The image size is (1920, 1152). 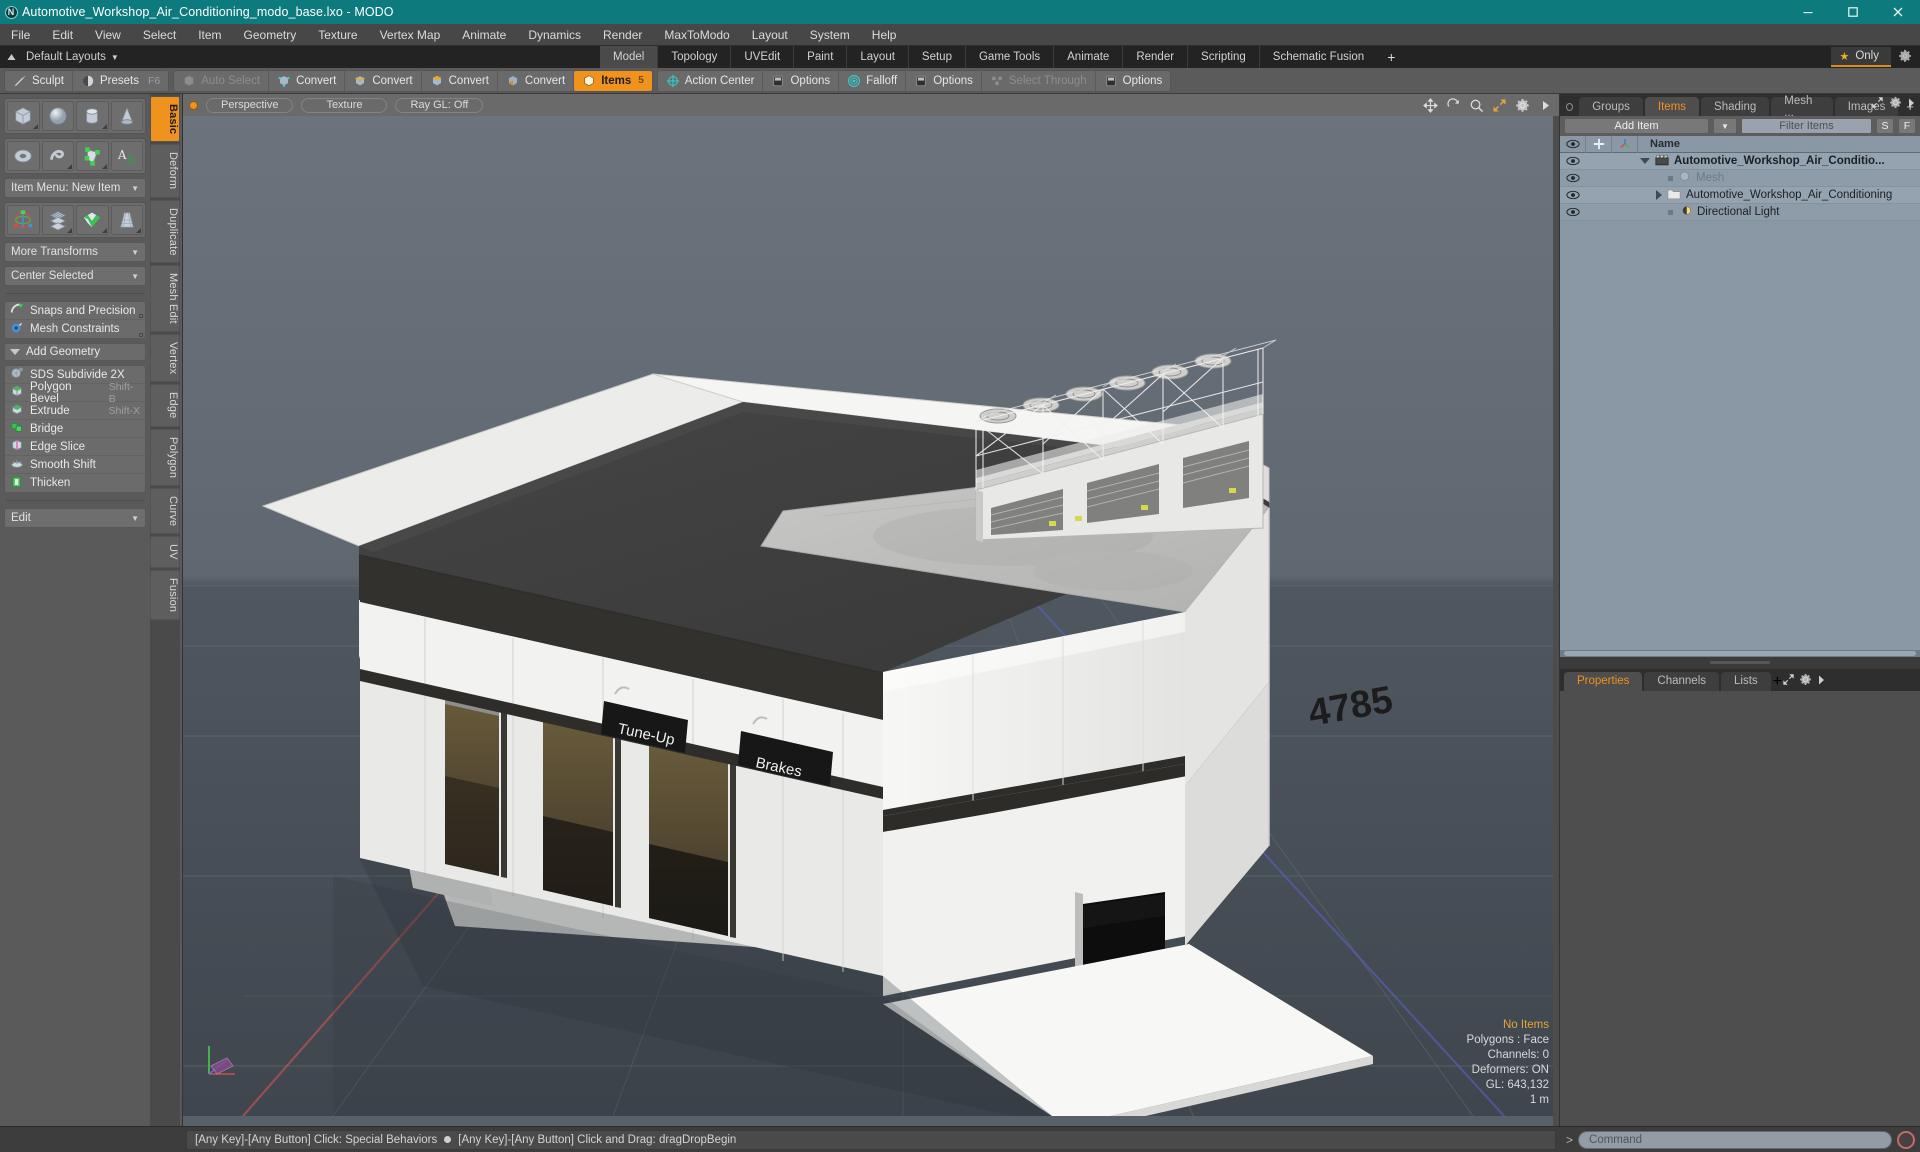 What do you see at coordinates (439, 105) in the screenshot?
I see `raygl-button: Ray GL: Off` at bounding box center [439, 105].